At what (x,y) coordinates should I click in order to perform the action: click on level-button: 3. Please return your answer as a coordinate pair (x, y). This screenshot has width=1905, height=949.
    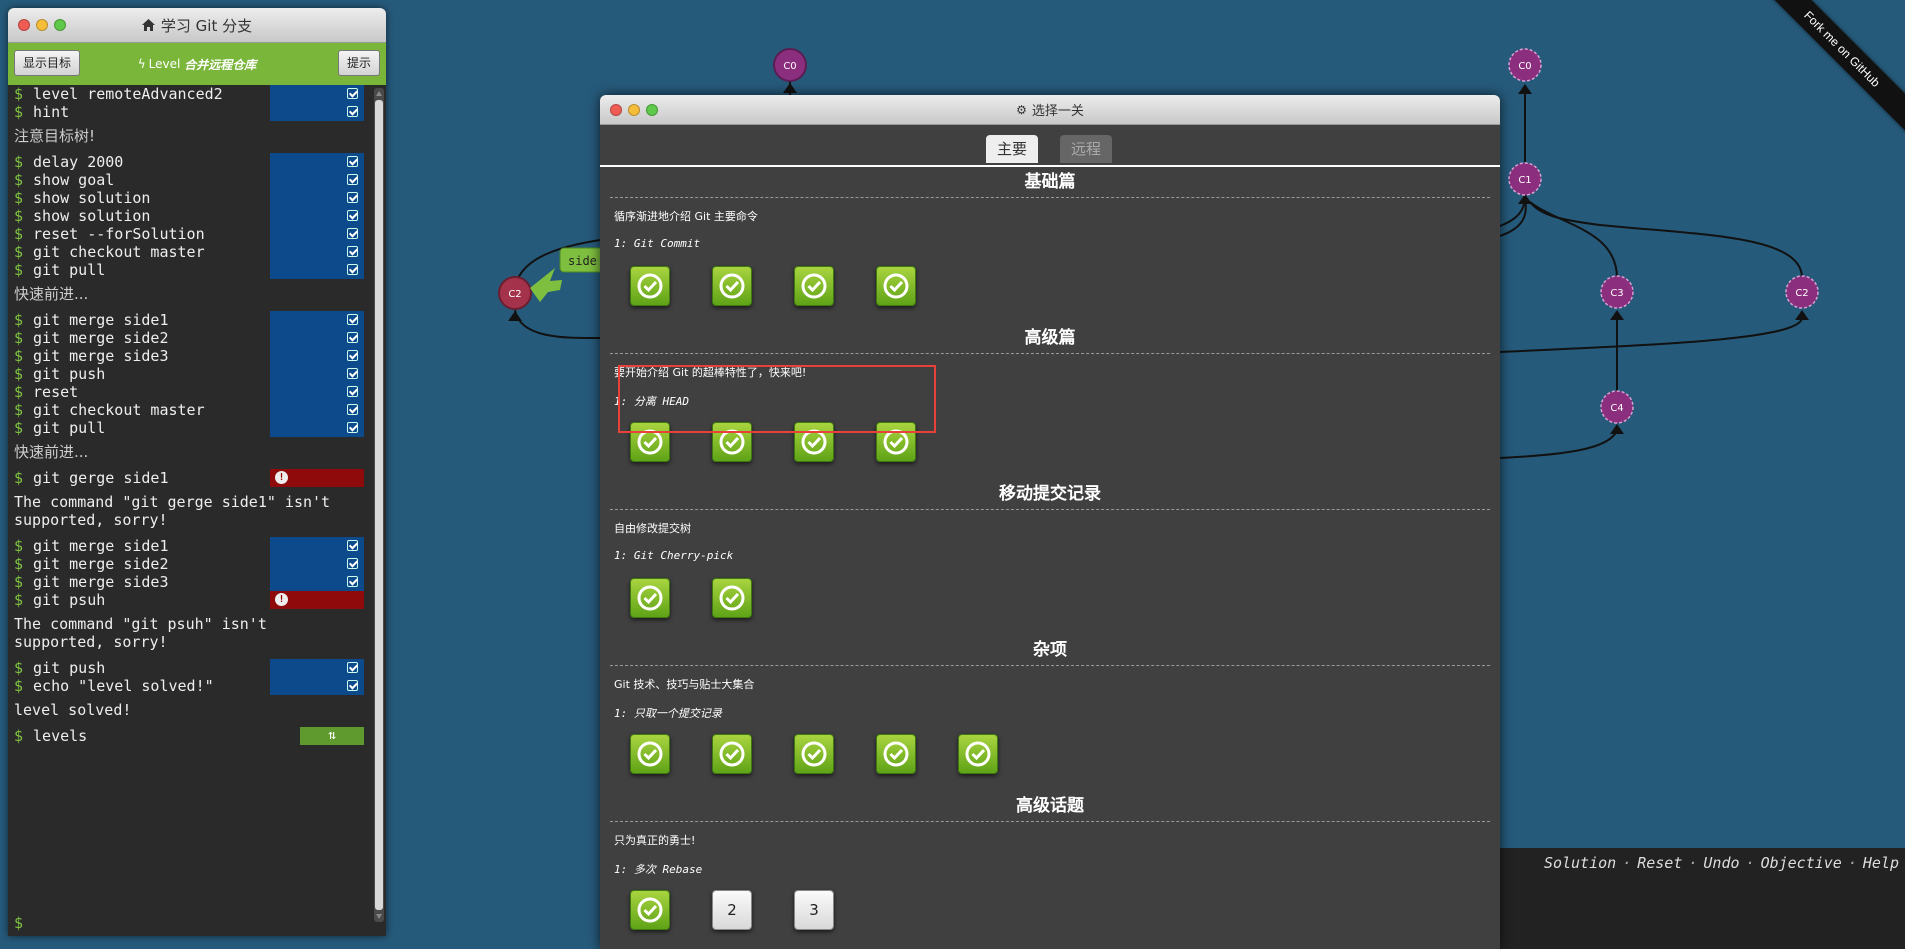
    Looking at the image, I should click on (814, 910).